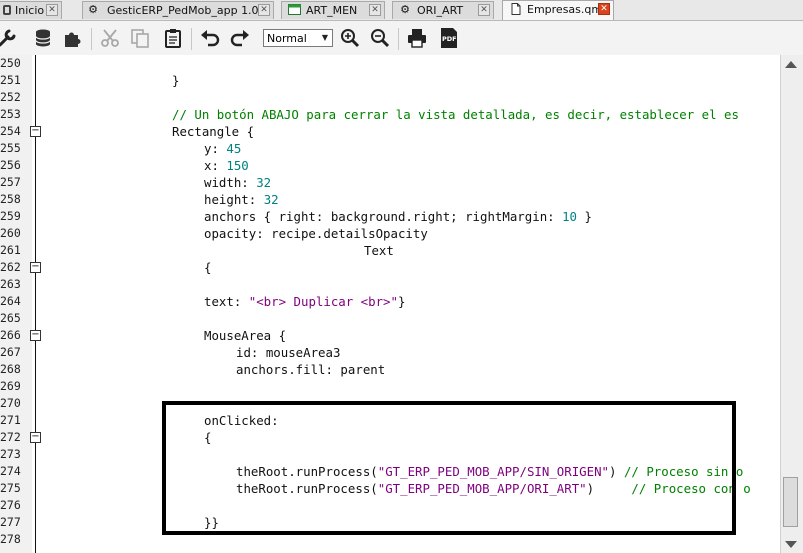 The width and height of the screenshot is (803, 553). What do you see at coordinates (380, 38) in the screenshot?
I see `zoom-out-icon` at bounding box center [380, 38].